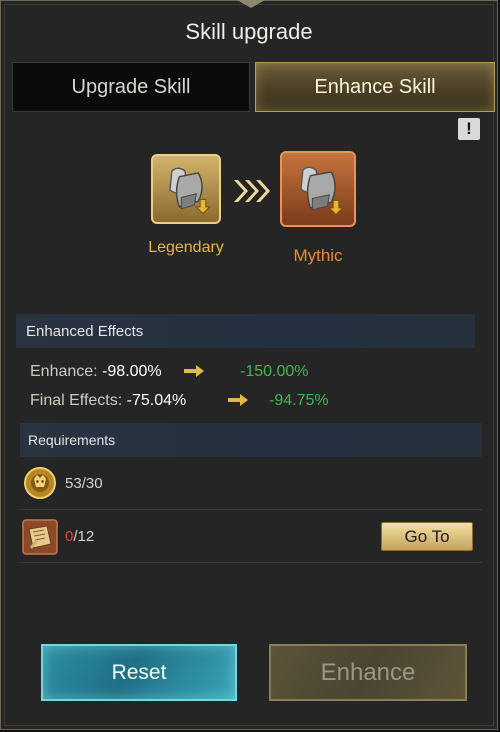  I want to click on tab-upgrade-skill: Upgrade Skill, so click(131, 87).